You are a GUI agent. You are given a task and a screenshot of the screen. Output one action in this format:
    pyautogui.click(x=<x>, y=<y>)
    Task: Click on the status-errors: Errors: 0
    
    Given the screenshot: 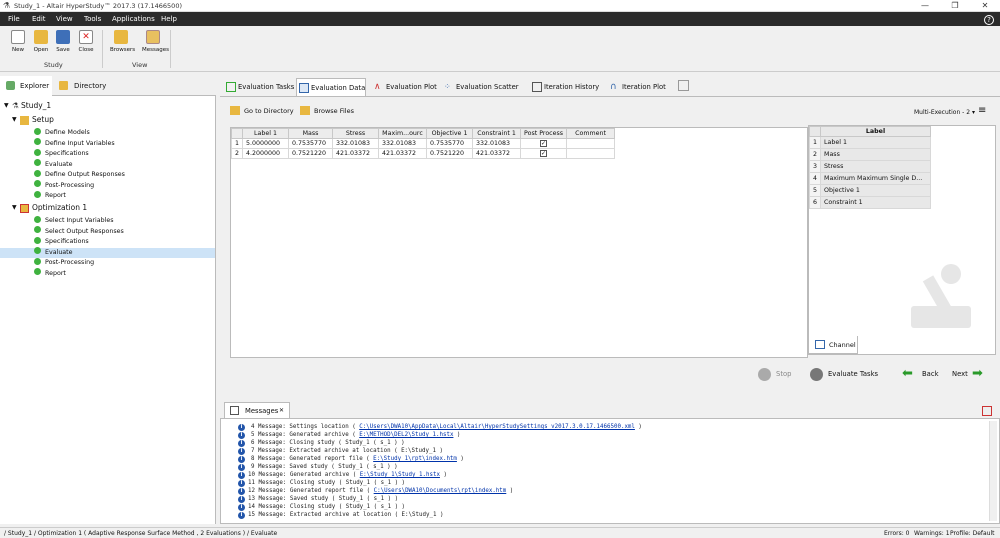 What is the action you would take?
    pyautogui.click(x=897, y=533)
    